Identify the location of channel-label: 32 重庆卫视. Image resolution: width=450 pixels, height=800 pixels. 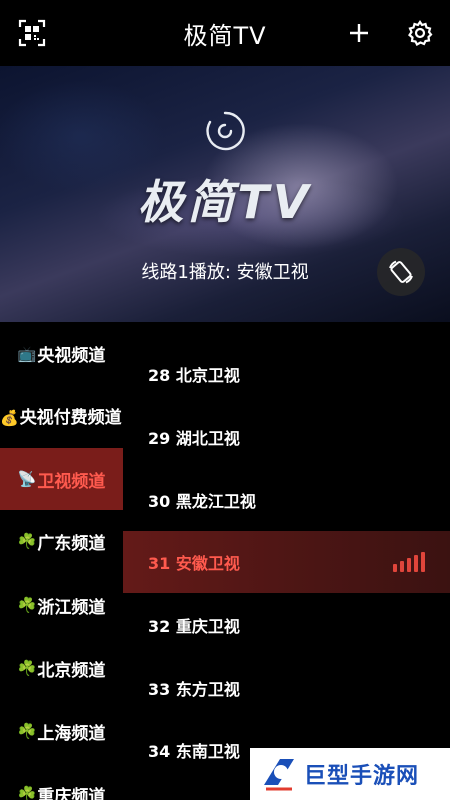
(194, 626).